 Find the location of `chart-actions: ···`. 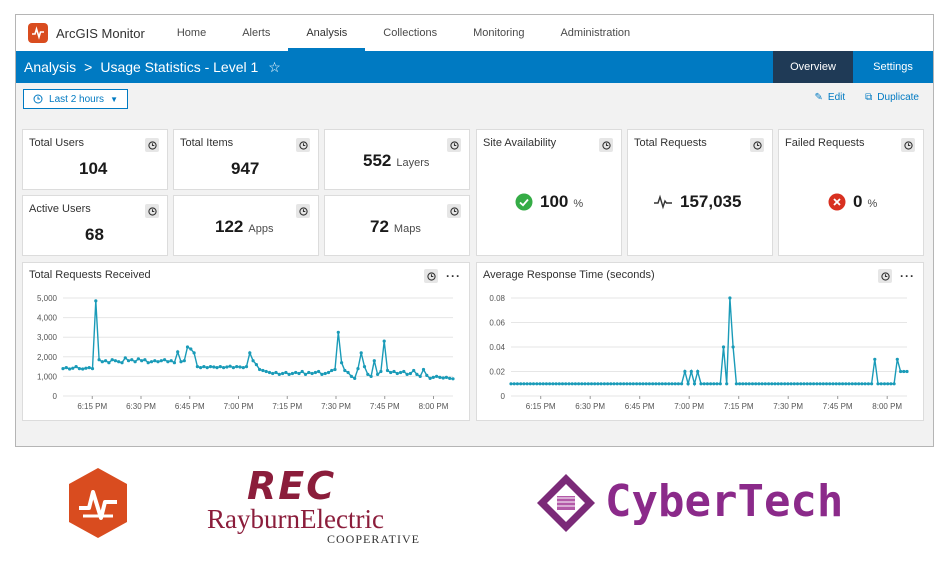

chart-actions: ··· is located at coordinates (896, 276).